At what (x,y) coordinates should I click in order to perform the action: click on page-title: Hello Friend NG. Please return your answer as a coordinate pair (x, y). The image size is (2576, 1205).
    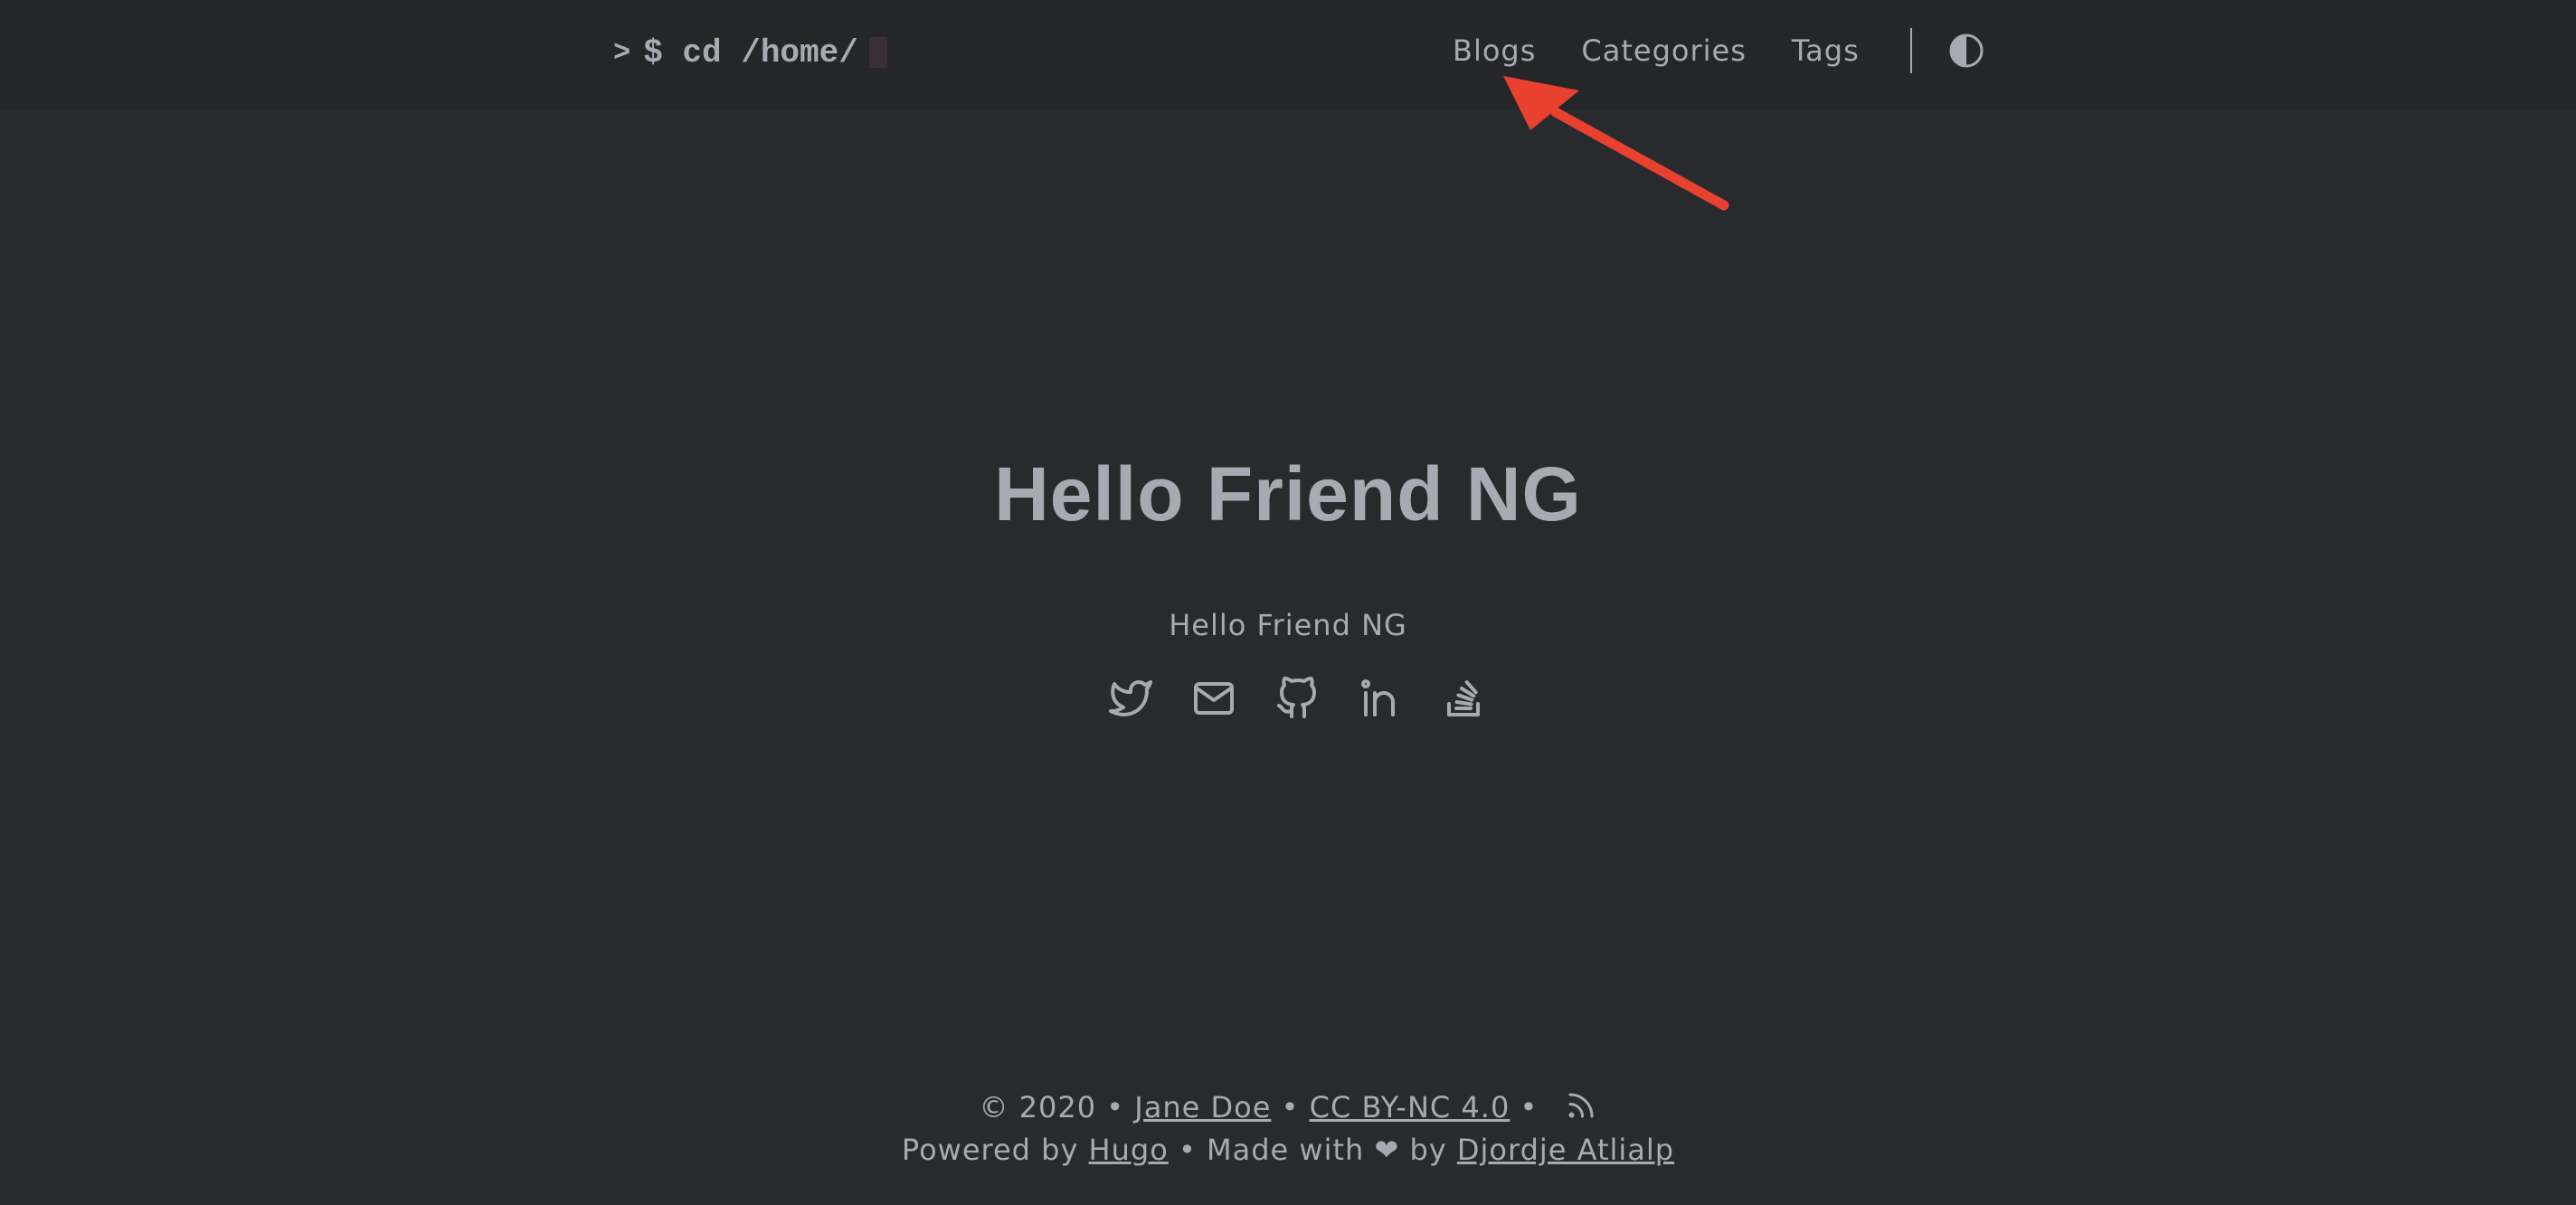
    Looking at the image, I should click on (1288, 493).